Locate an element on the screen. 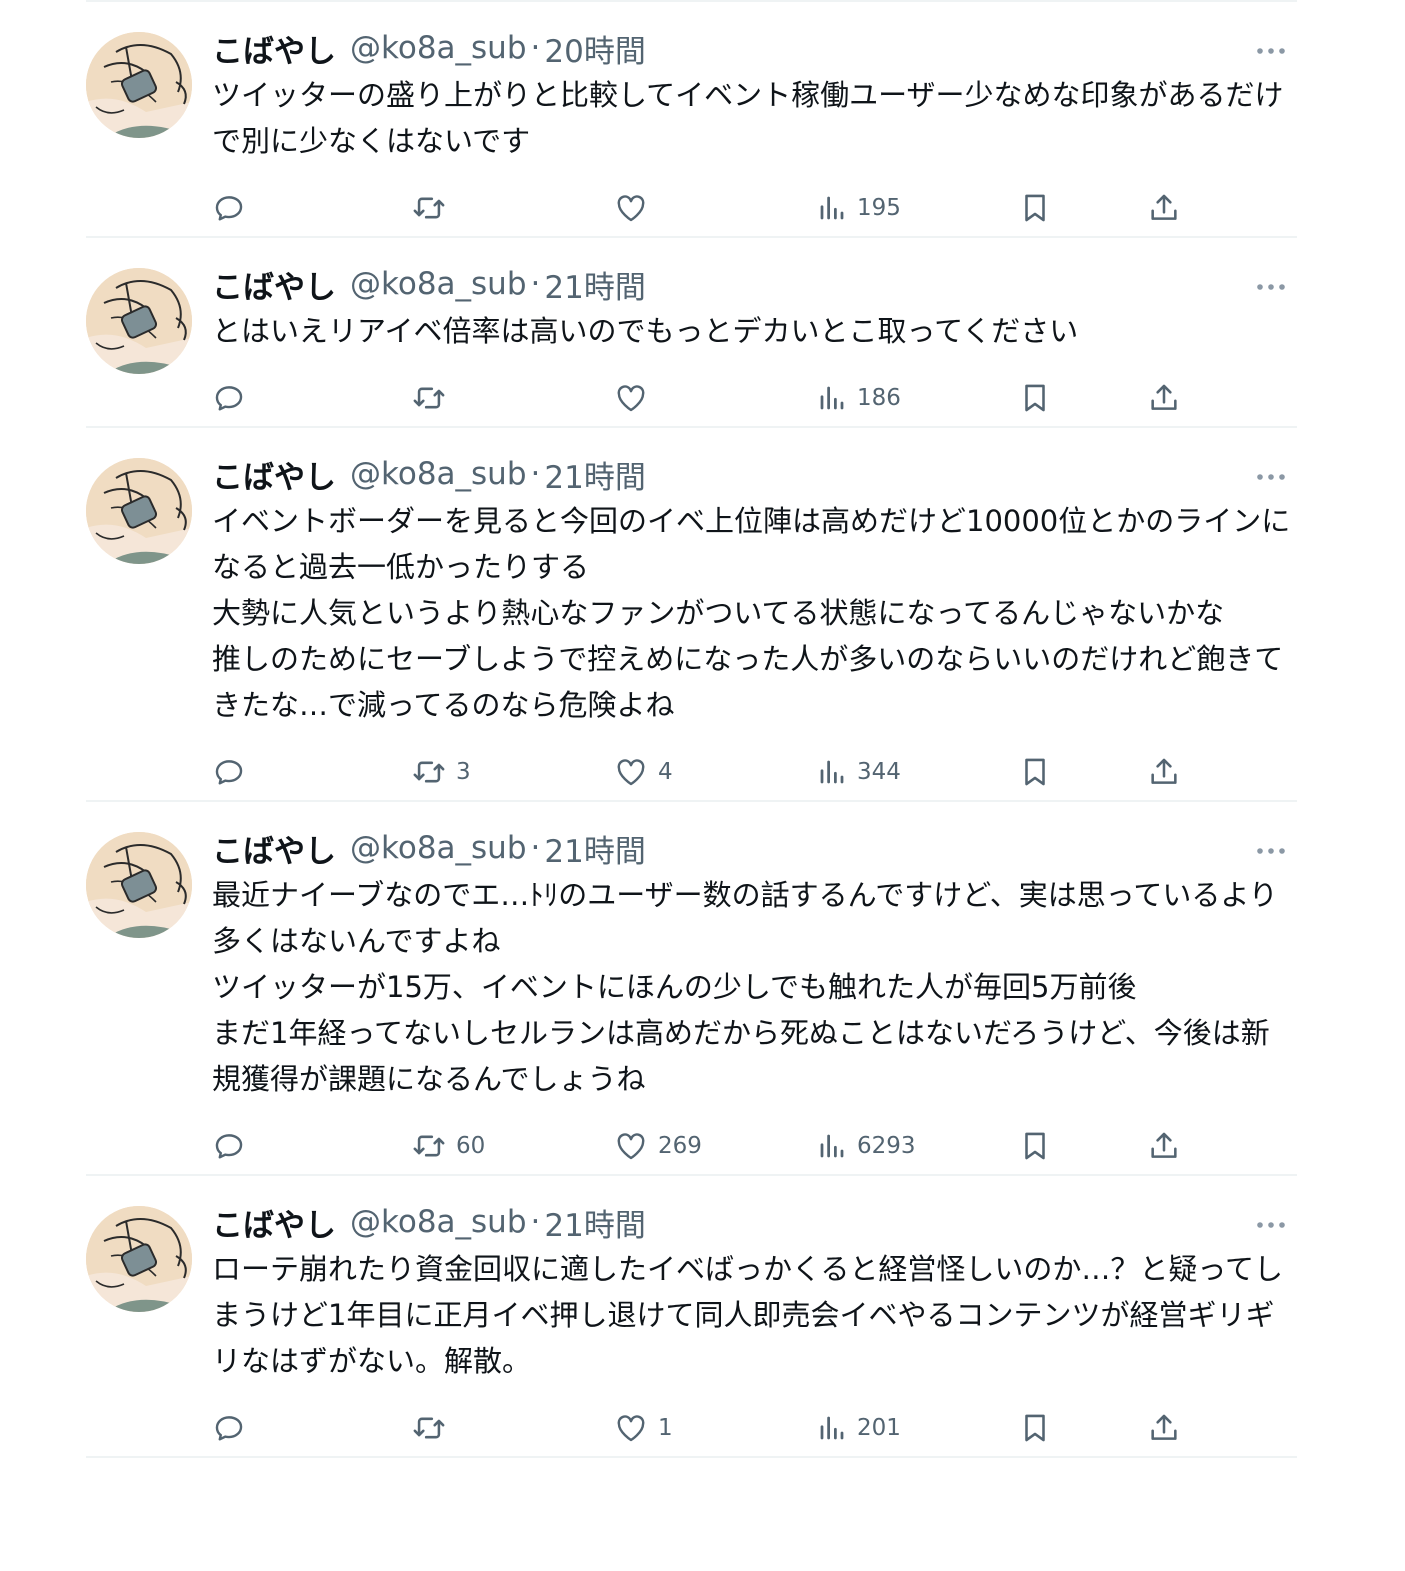  retweet-button: 3 is located at coordinates (441, 772).